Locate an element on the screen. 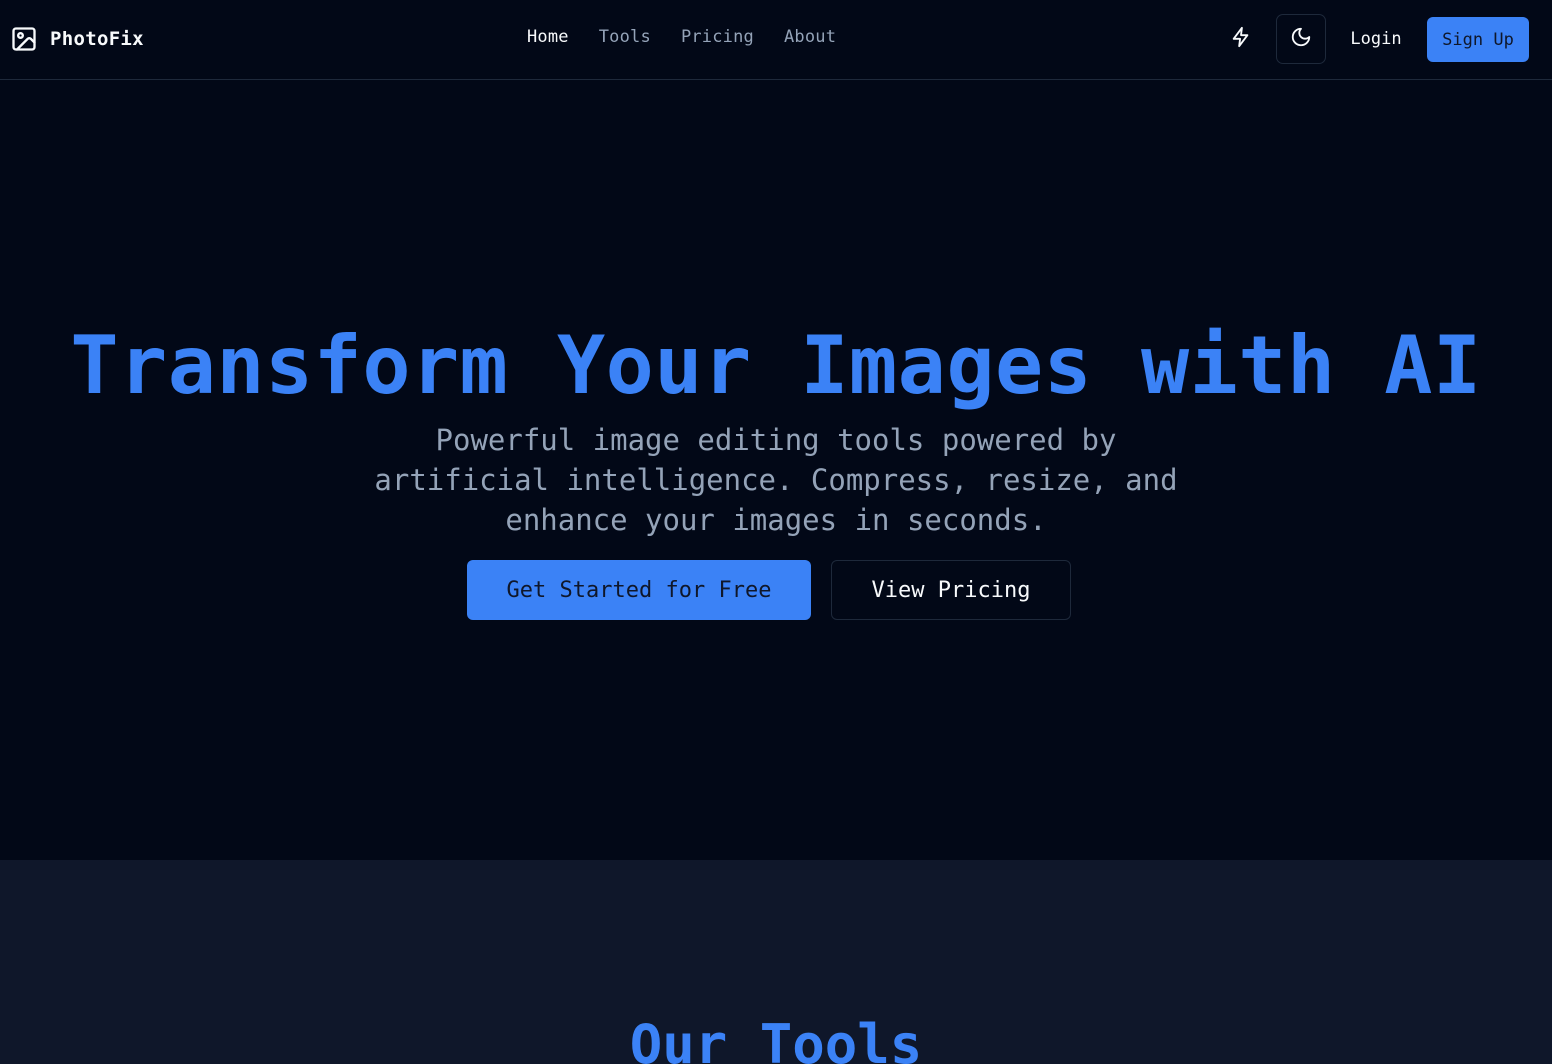  moon-icon is located at coordinates (1301, 39).